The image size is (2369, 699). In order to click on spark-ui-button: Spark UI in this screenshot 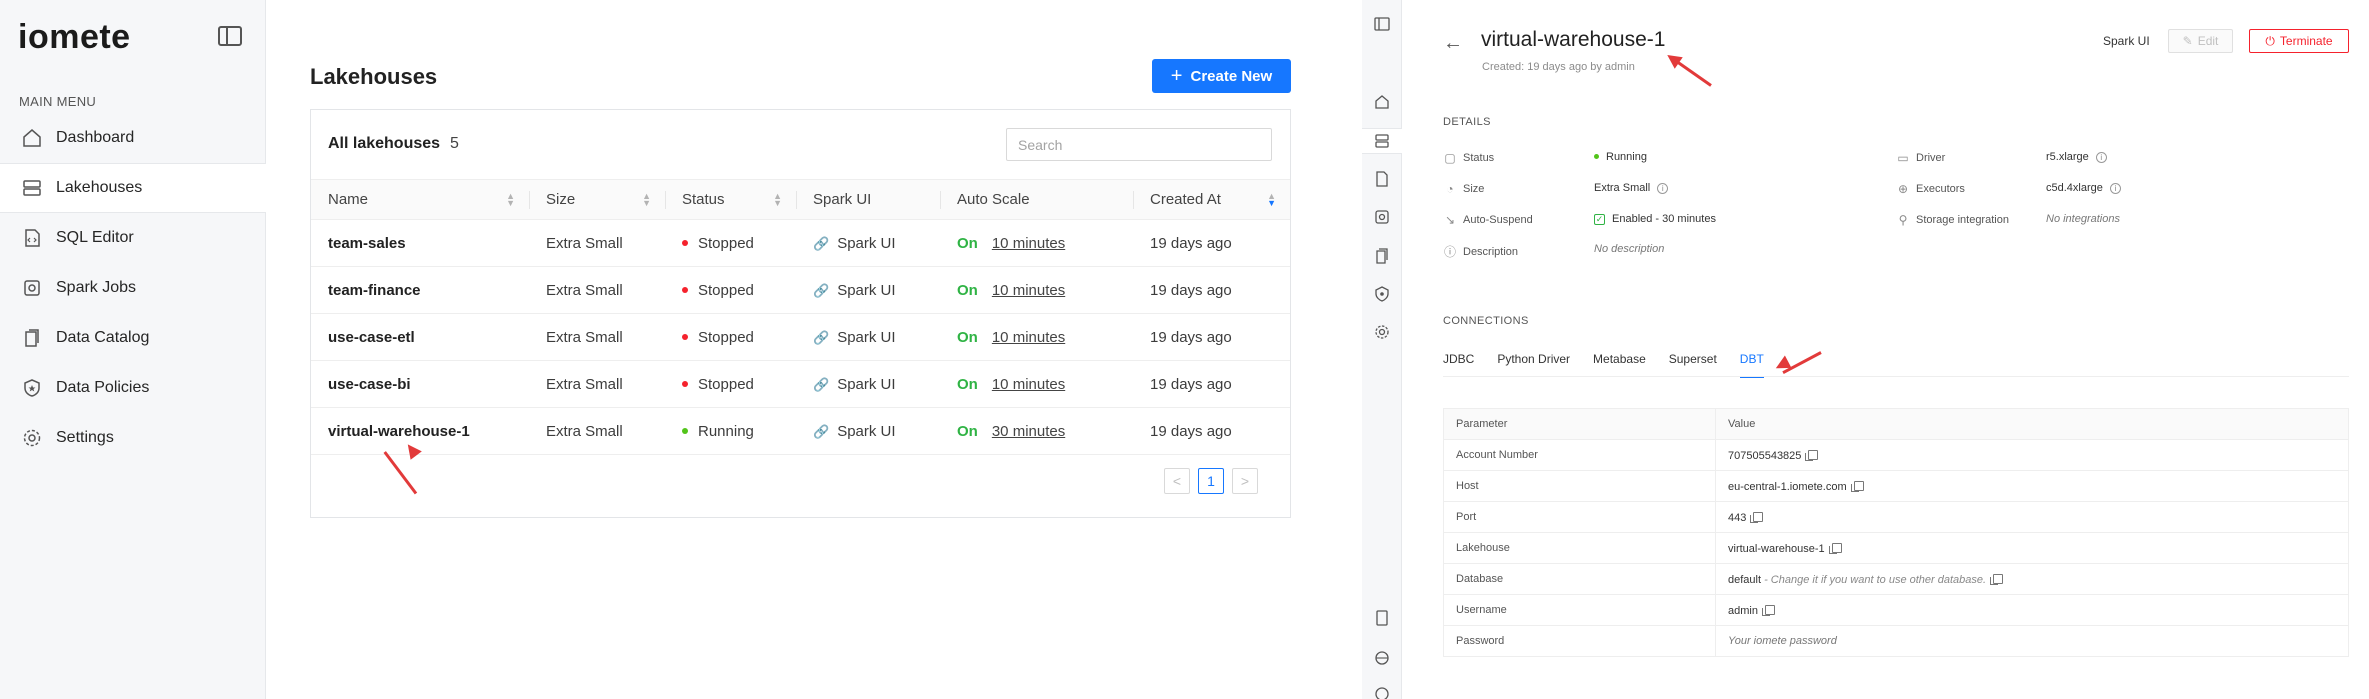, I will do `click(2126, 41)`.